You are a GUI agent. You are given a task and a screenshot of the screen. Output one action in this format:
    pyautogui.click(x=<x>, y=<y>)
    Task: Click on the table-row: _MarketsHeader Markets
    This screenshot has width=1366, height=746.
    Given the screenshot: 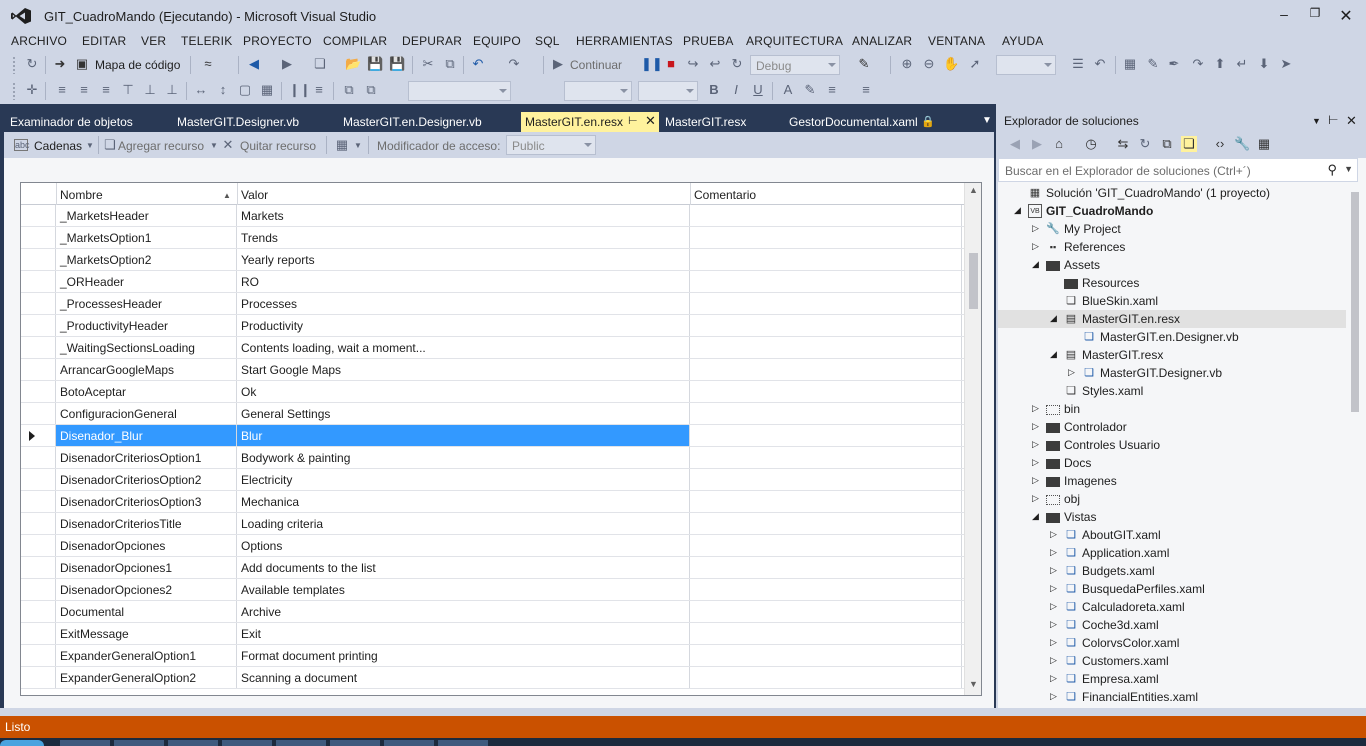 What is the action you would take?
    pyautogui.click(x=493, y=216)
    